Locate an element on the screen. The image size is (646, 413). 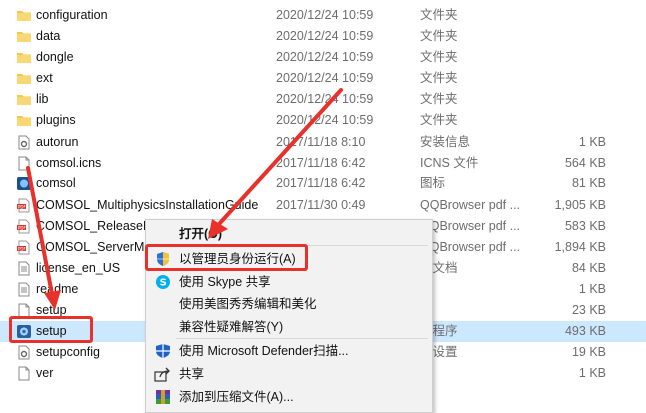
menu-item-meitu-edit: 使用美图秀秀编辑和美化 is located at coordinates (289, 304).